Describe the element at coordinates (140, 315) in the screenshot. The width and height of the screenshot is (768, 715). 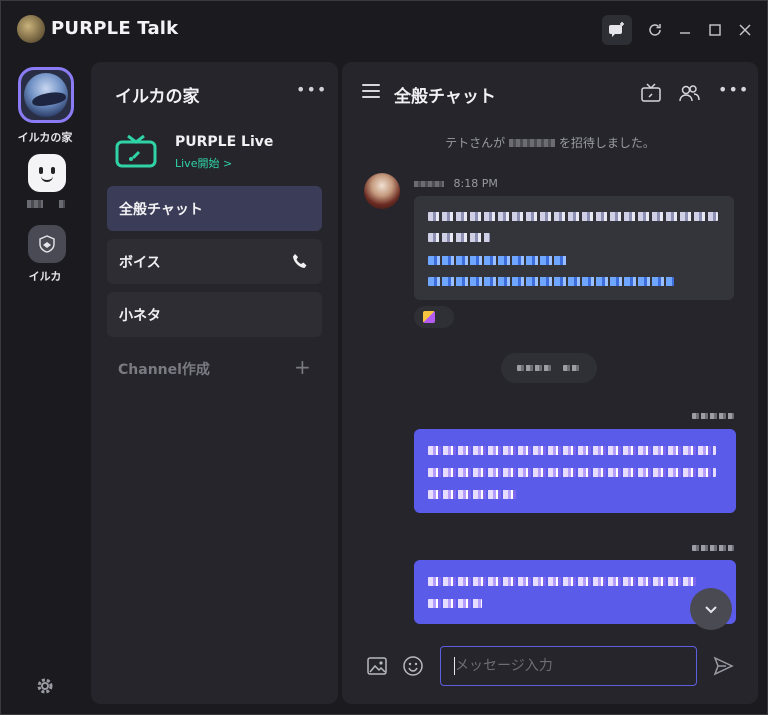
I see `channel-label: 小ネタ` at that location.